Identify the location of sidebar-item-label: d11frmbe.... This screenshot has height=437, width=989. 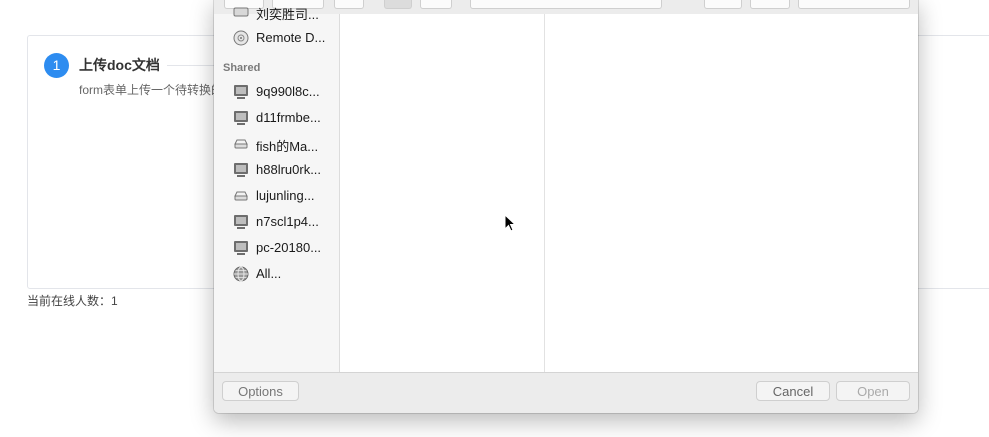
(288, 117).